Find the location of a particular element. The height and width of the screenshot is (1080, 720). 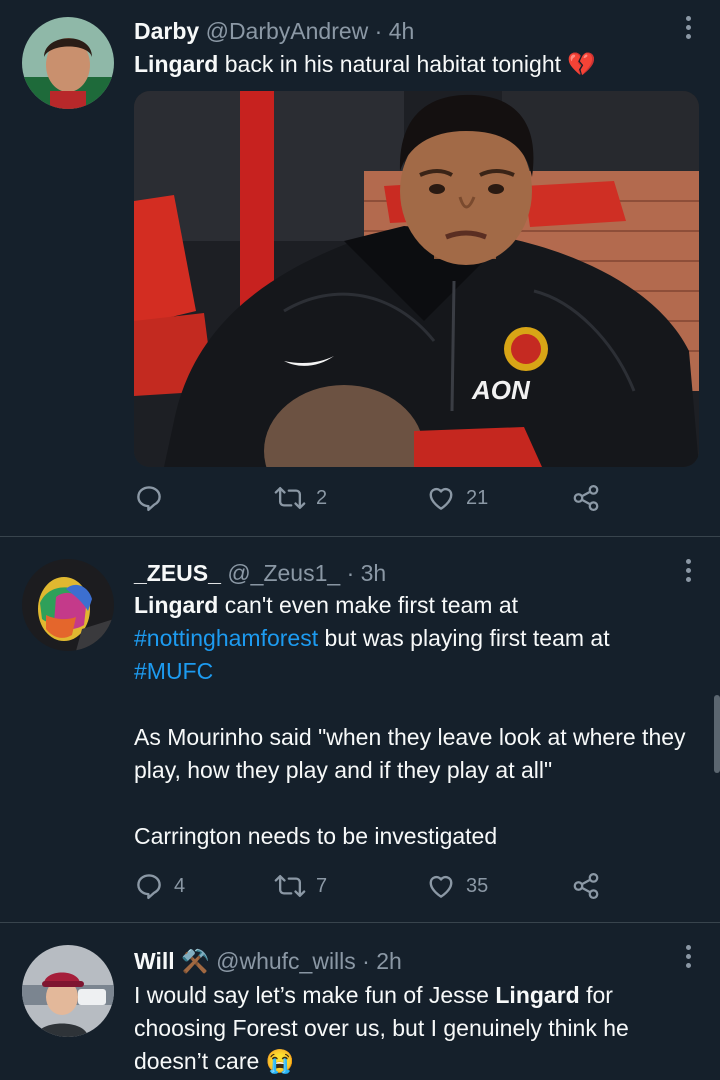

sponsor-logo: AON is located at coordinates (501, 390).